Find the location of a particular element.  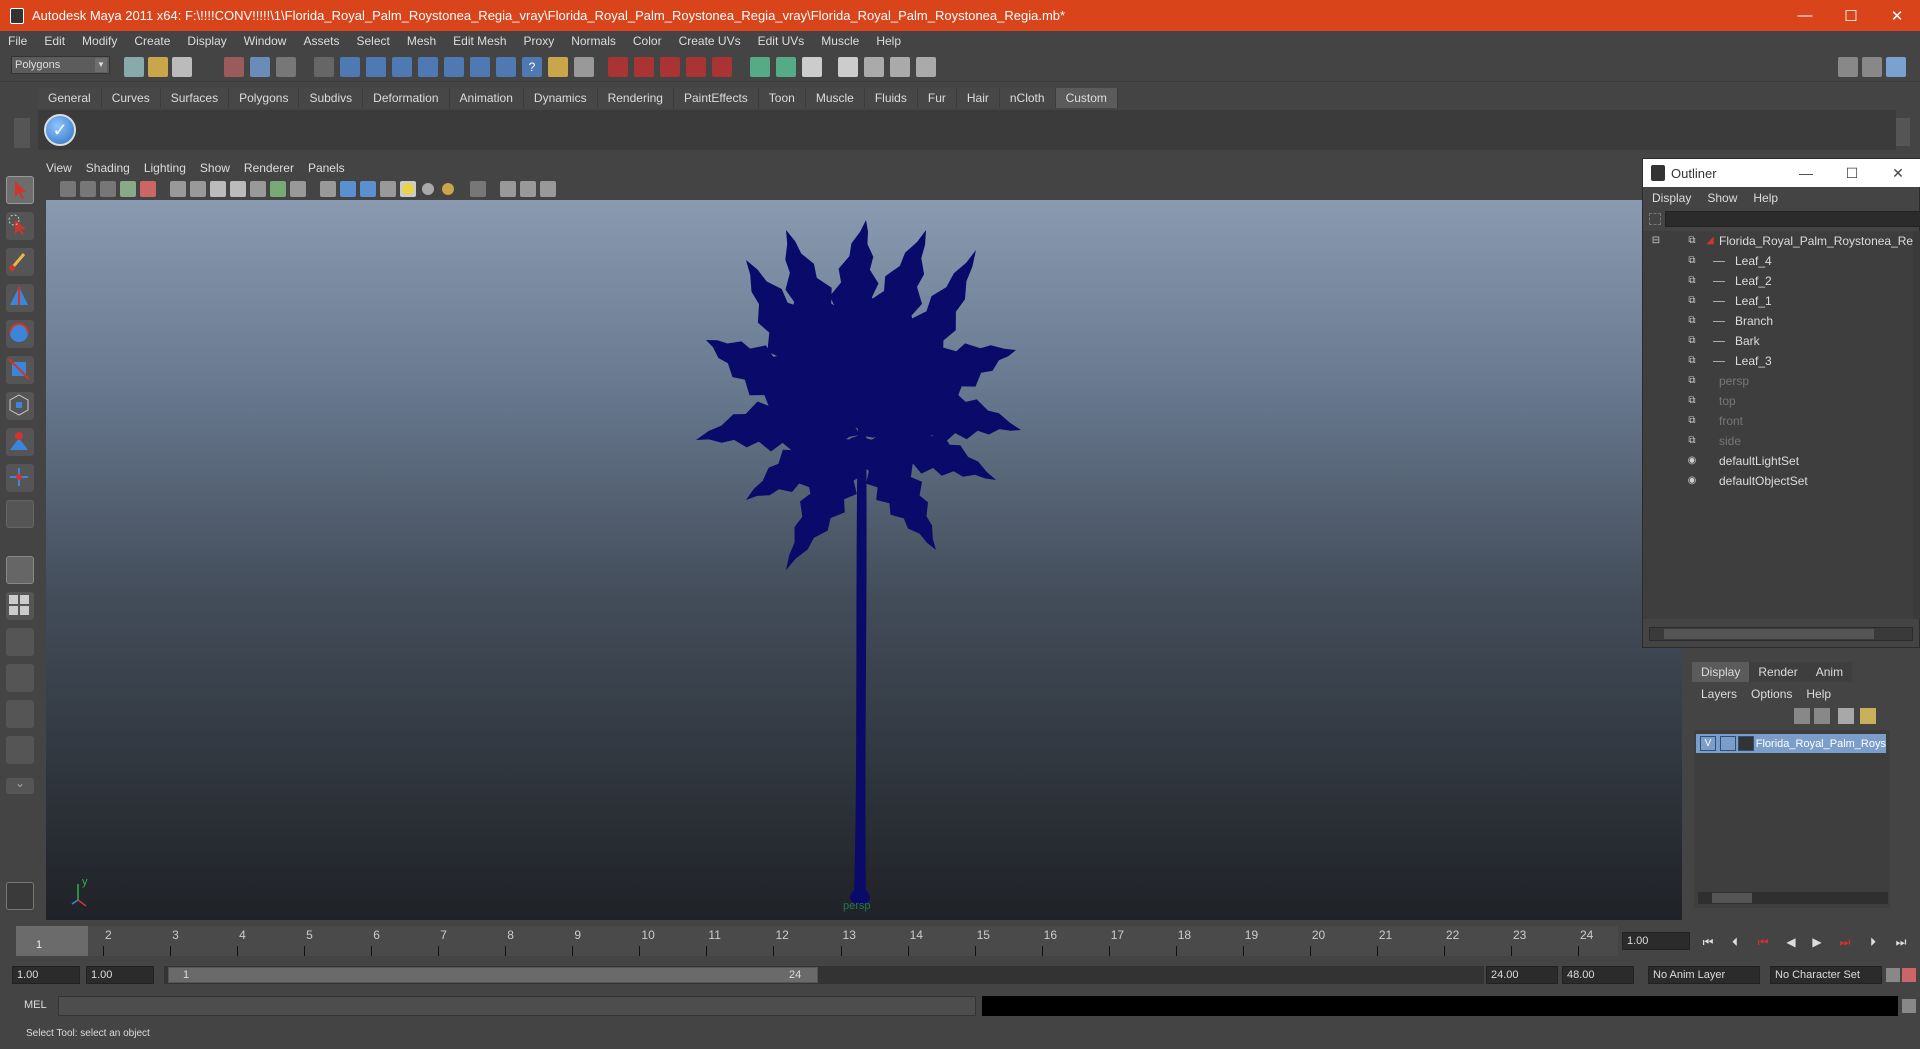

render-settings-icon is located at coordinates (926, 67).